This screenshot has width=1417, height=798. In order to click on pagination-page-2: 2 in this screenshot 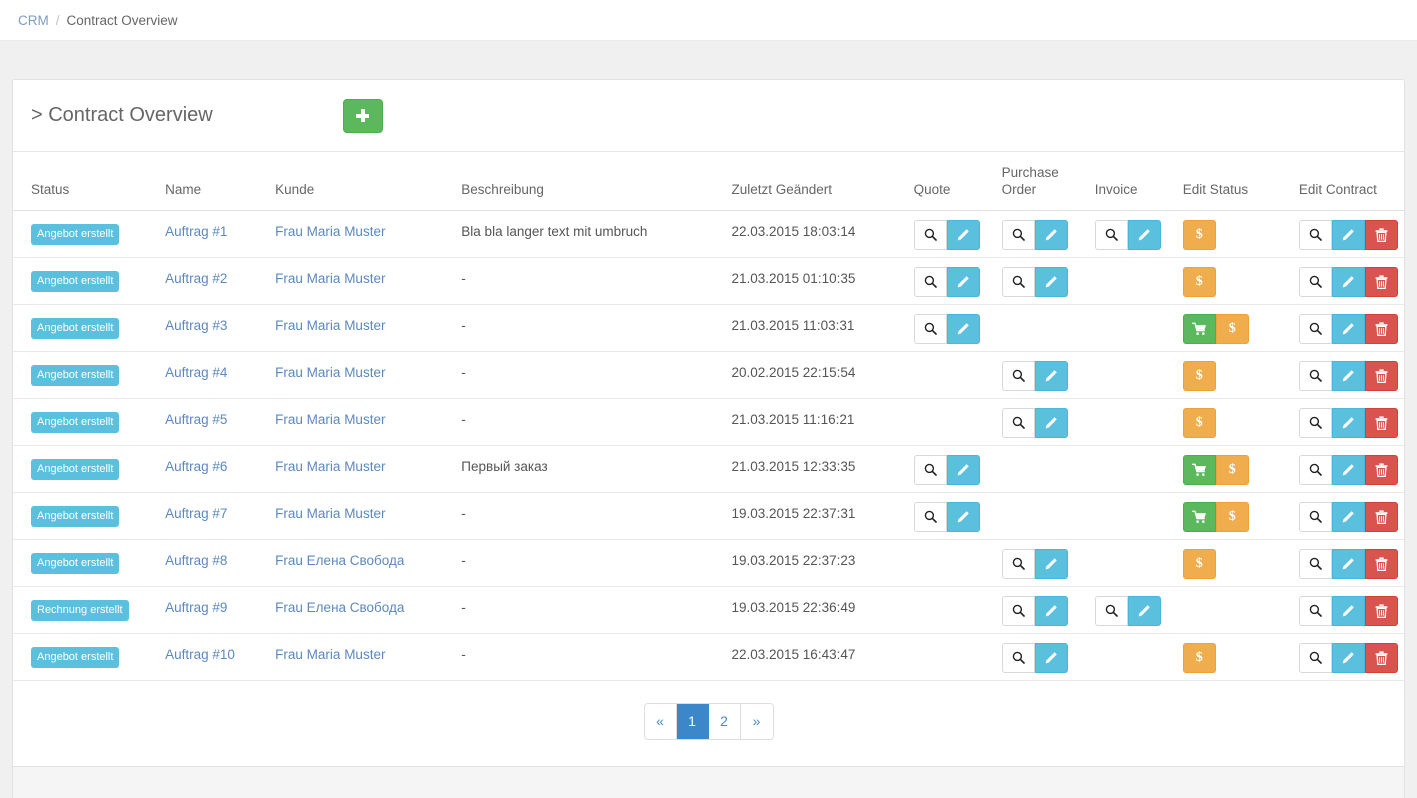, I will do `click(724, 721)`.